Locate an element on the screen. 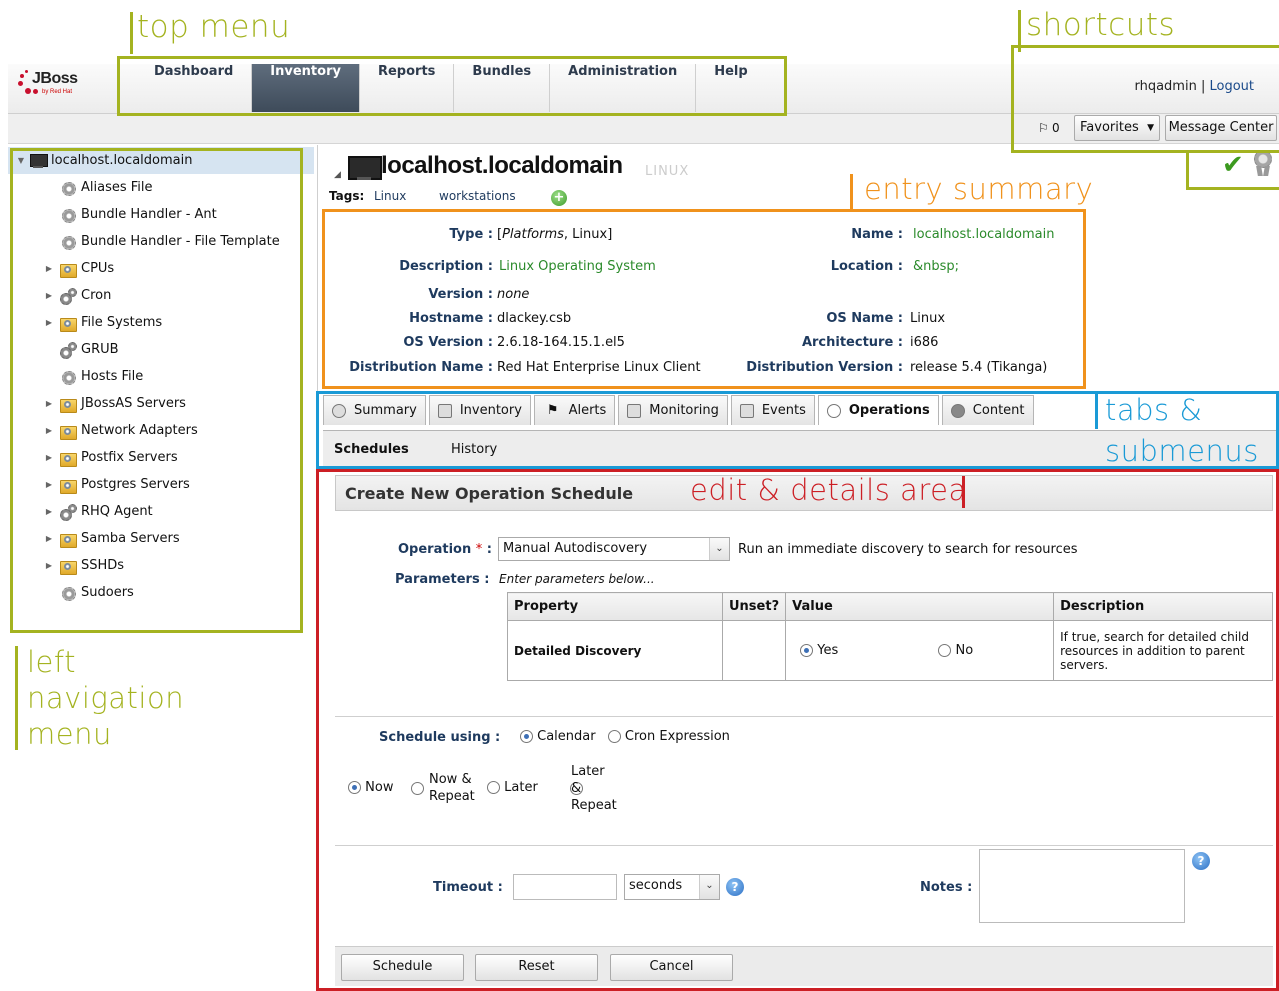  tree-item: Bundle Handler - File Template is located at coordinates (162, 241).